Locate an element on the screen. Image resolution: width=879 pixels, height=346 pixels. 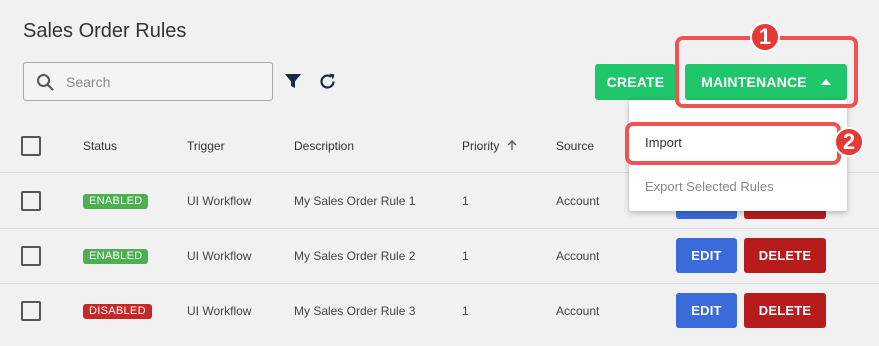
filter-icon is located at coordinates (293, 81).